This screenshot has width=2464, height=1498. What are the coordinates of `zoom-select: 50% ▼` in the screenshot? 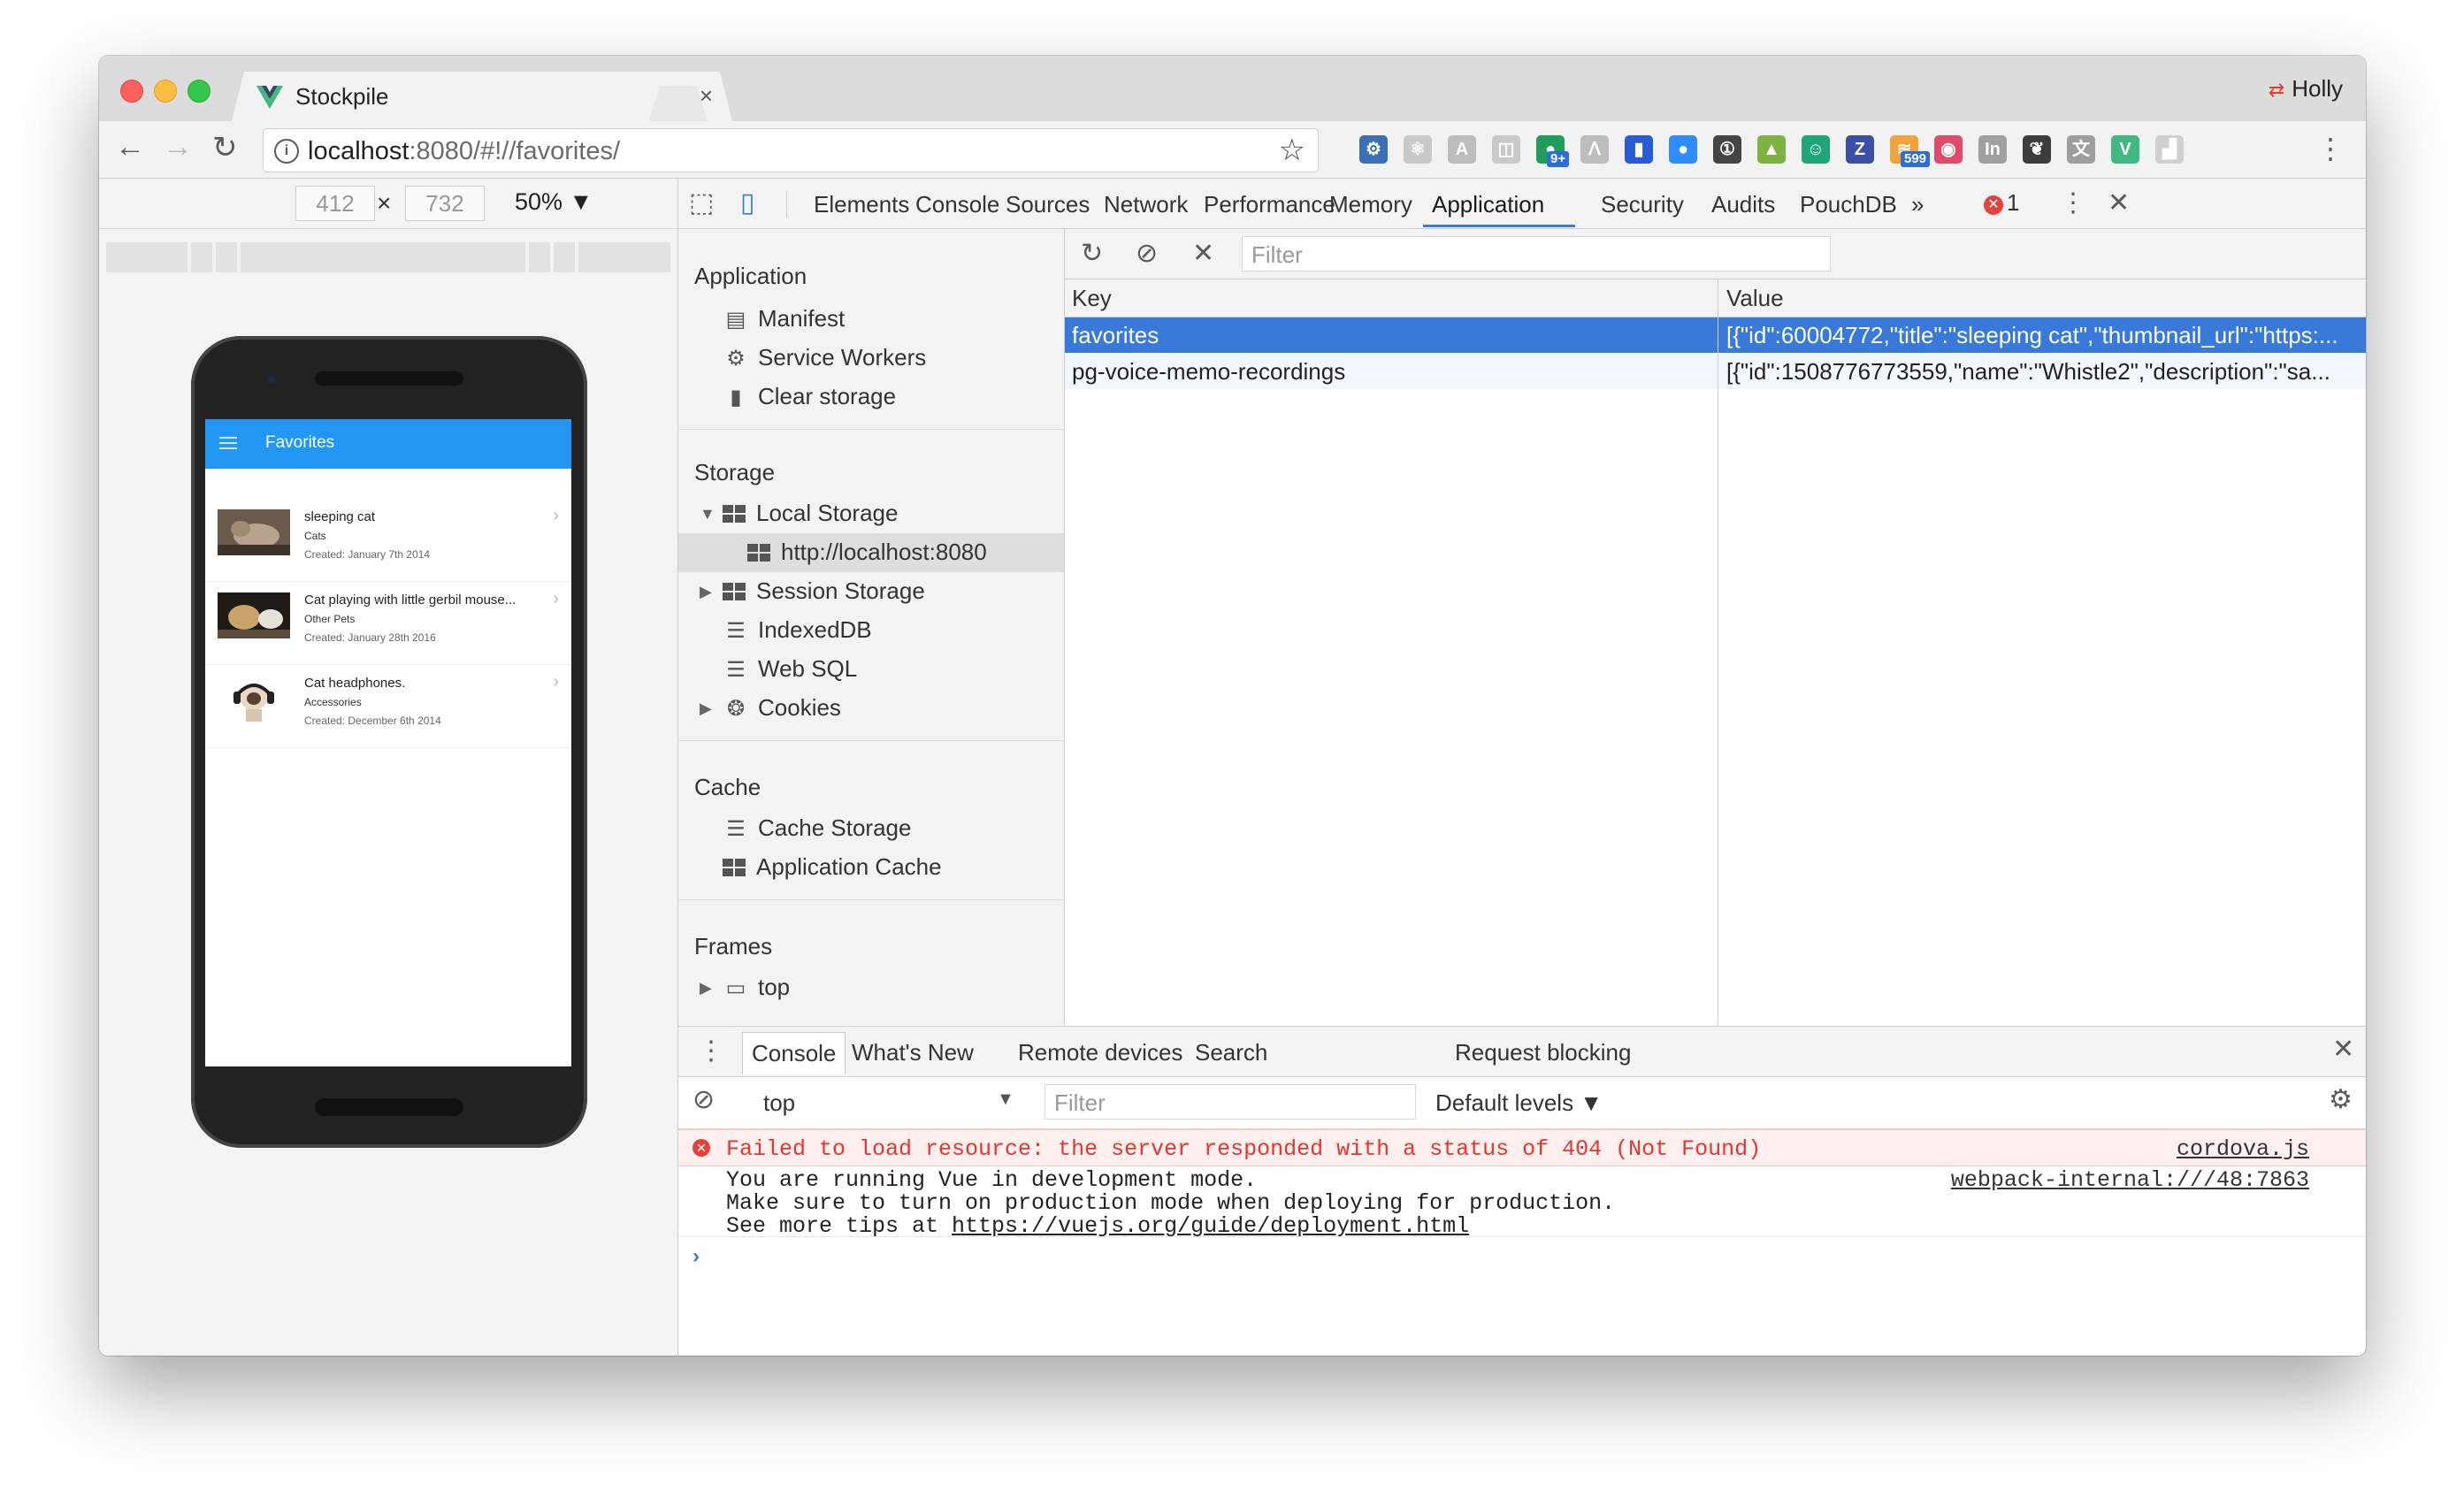 It's located at (554, 202).